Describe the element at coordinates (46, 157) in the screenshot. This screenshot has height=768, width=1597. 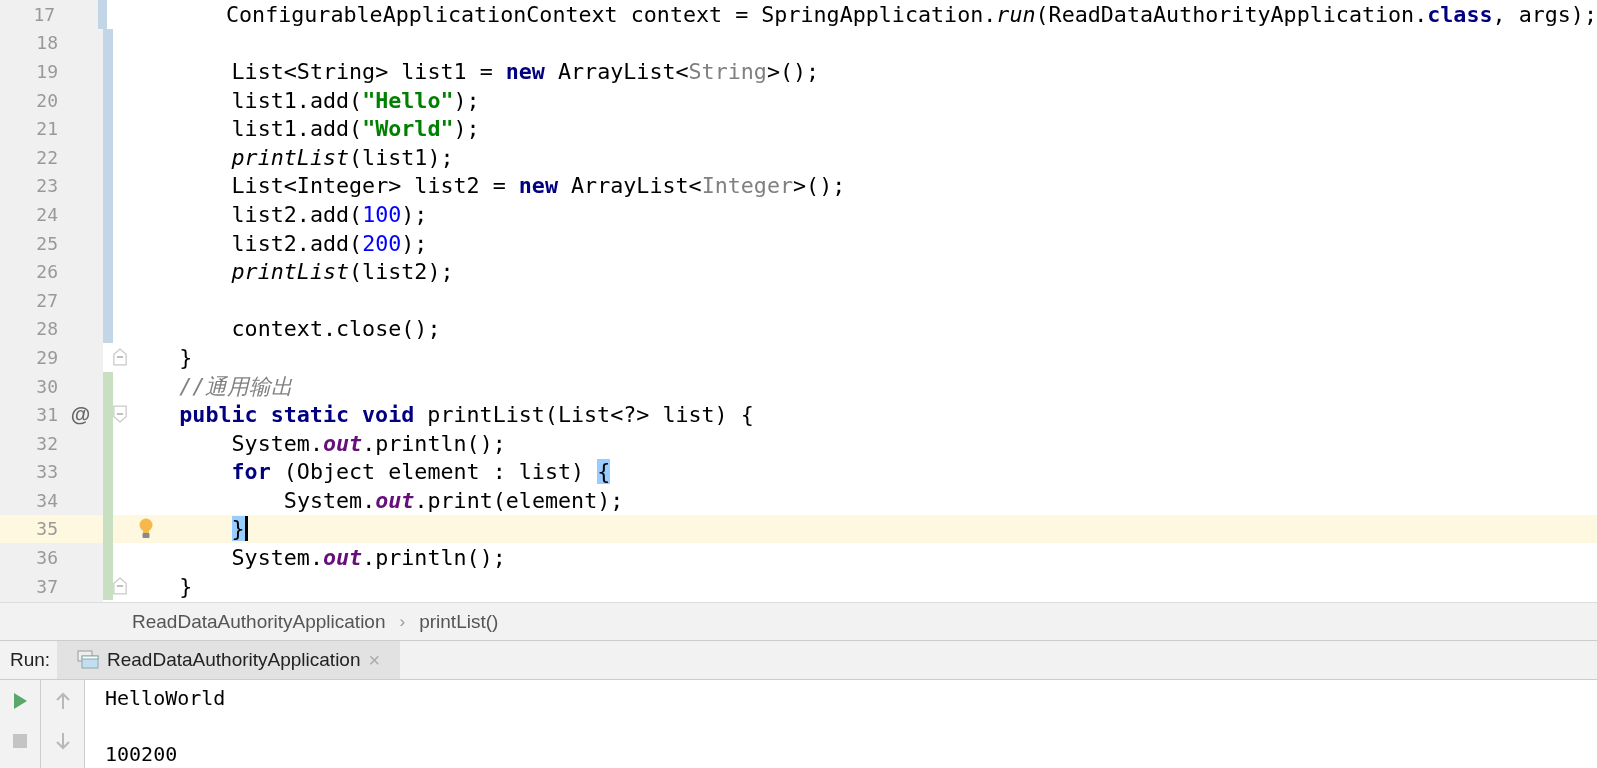
I see `line-number: 22` at that location.